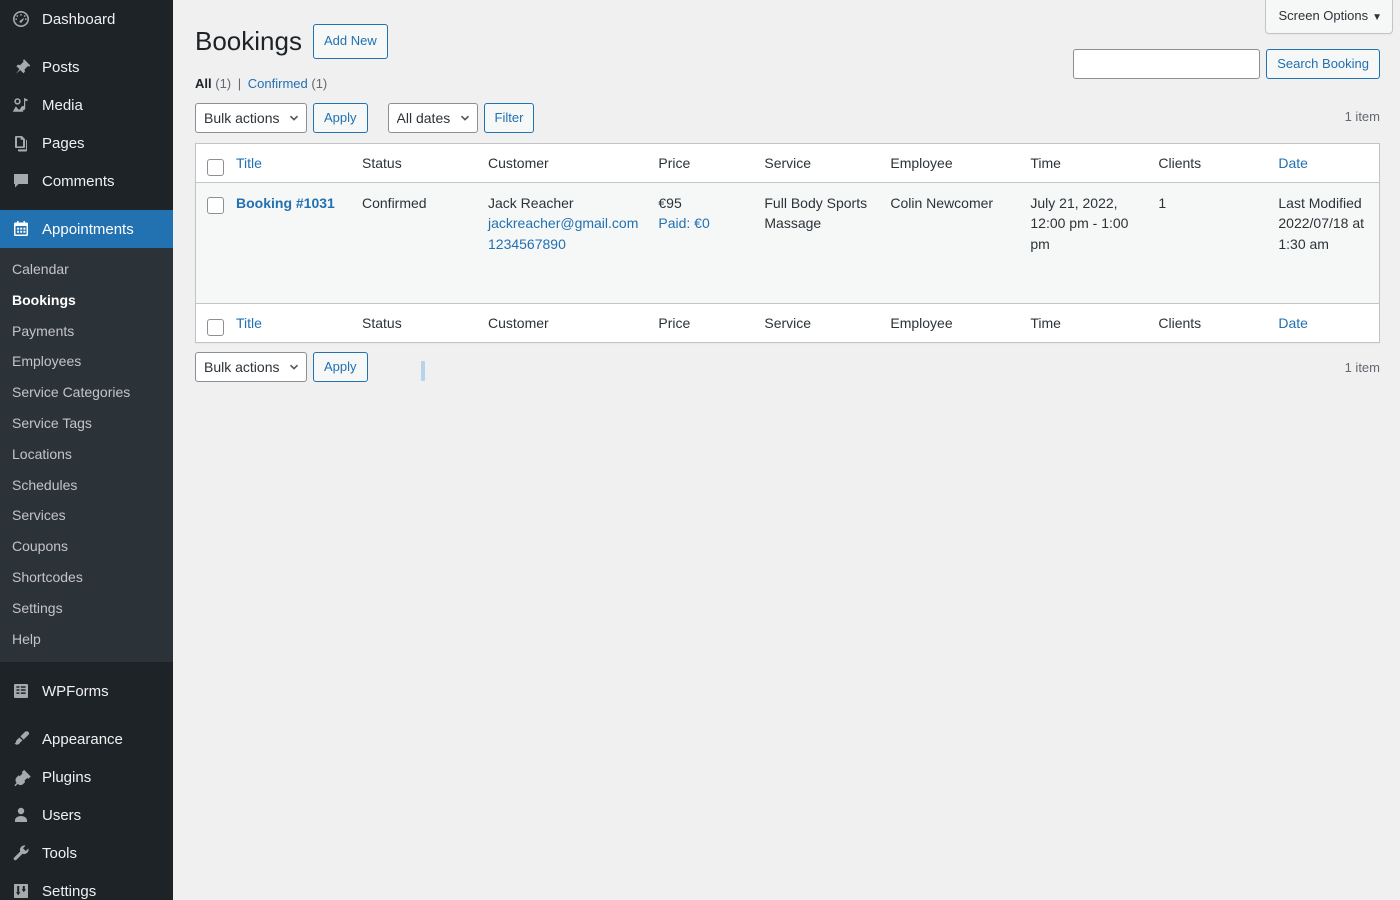  I want to click on displaying-num-bottom: 1 item, so click(1362, 368).